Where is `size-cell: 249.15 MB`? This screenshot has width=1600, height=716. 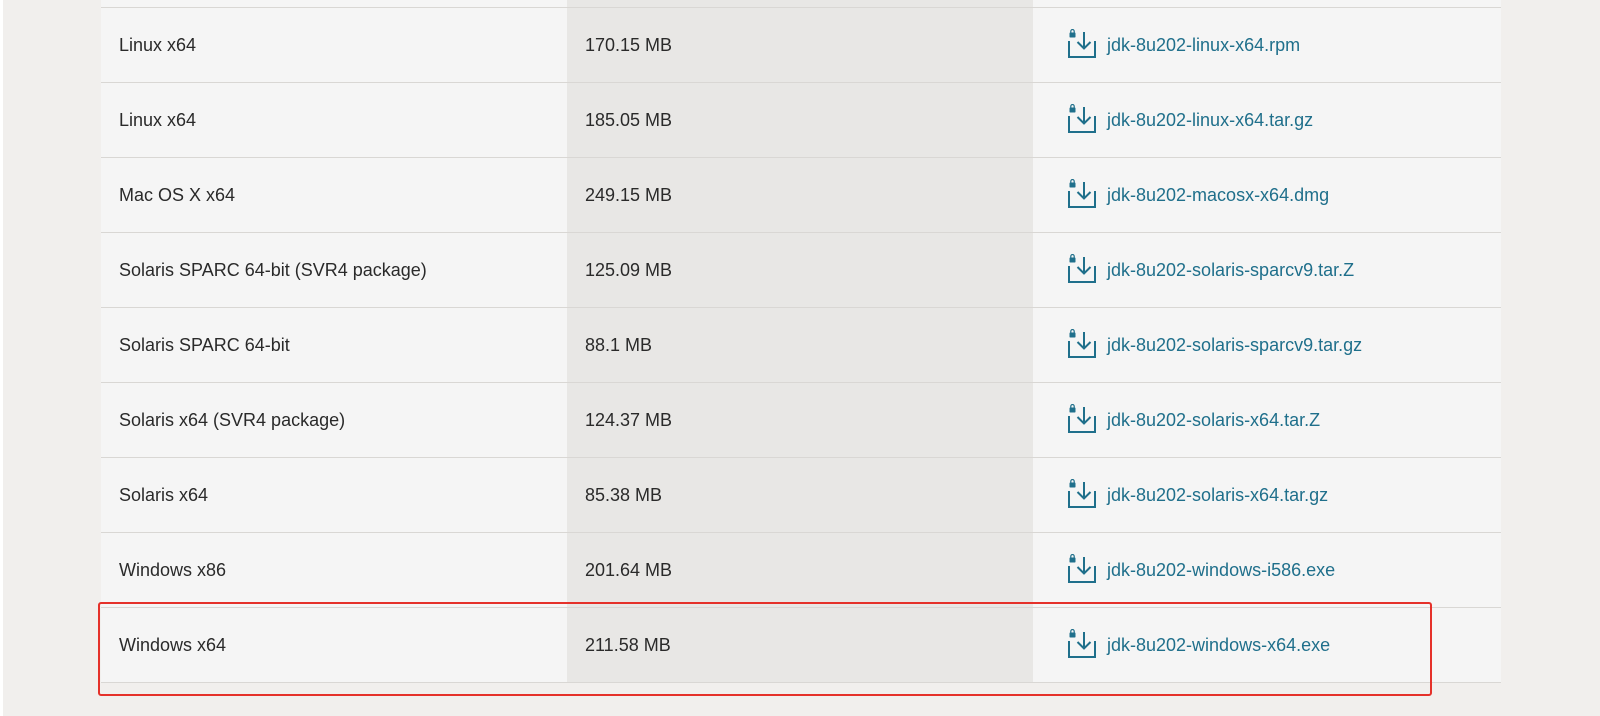 size-cell: 249.15 MB is located at coordinates (800, 195).